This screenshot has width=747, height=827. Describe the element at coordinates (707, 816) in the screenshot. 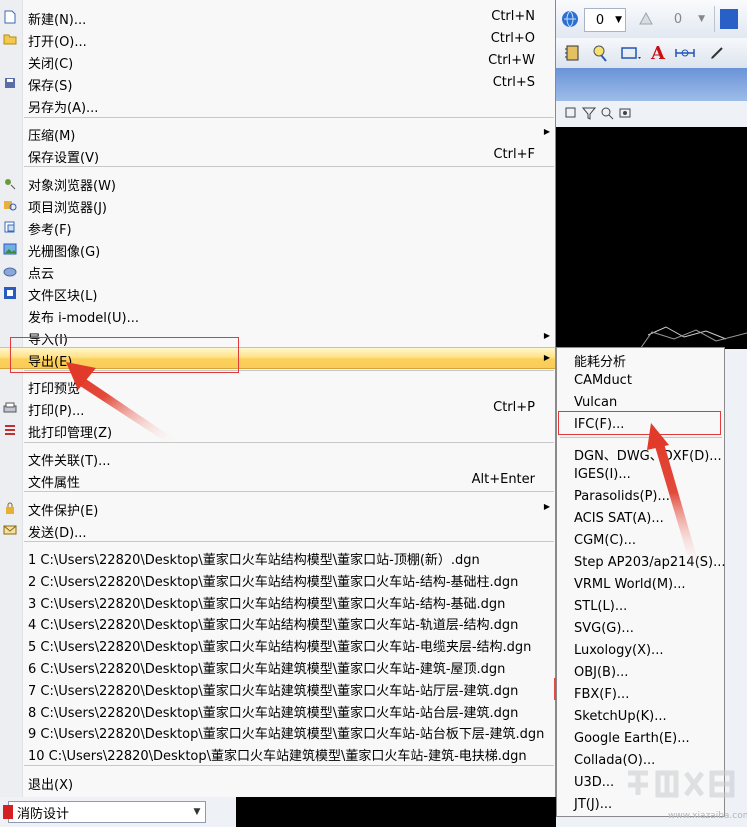

I see `watermark-text: www.xiazaiba.com` at that location.